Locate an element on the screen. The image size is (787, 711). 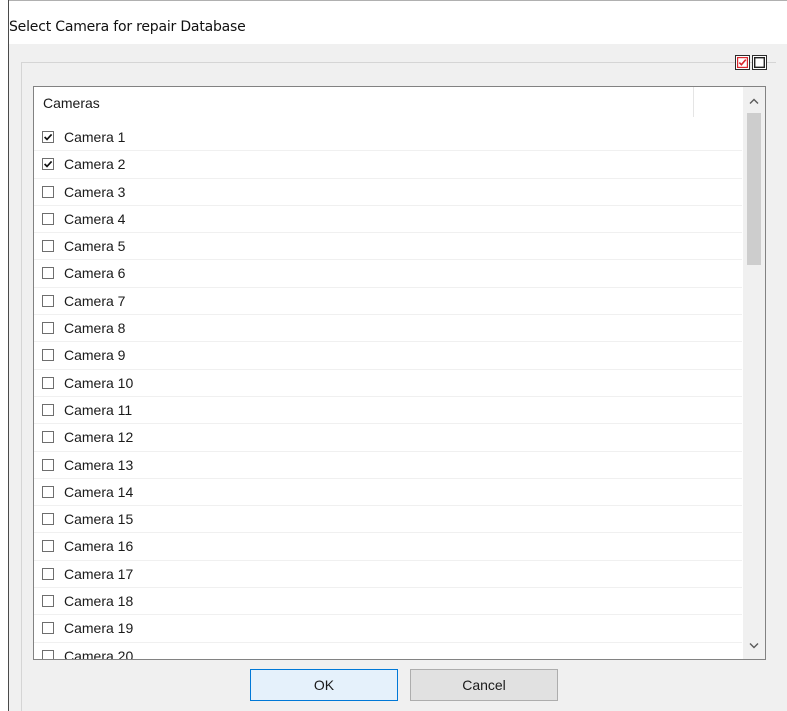
camera-label: Camera 6 is located at coordinates (95, 273).